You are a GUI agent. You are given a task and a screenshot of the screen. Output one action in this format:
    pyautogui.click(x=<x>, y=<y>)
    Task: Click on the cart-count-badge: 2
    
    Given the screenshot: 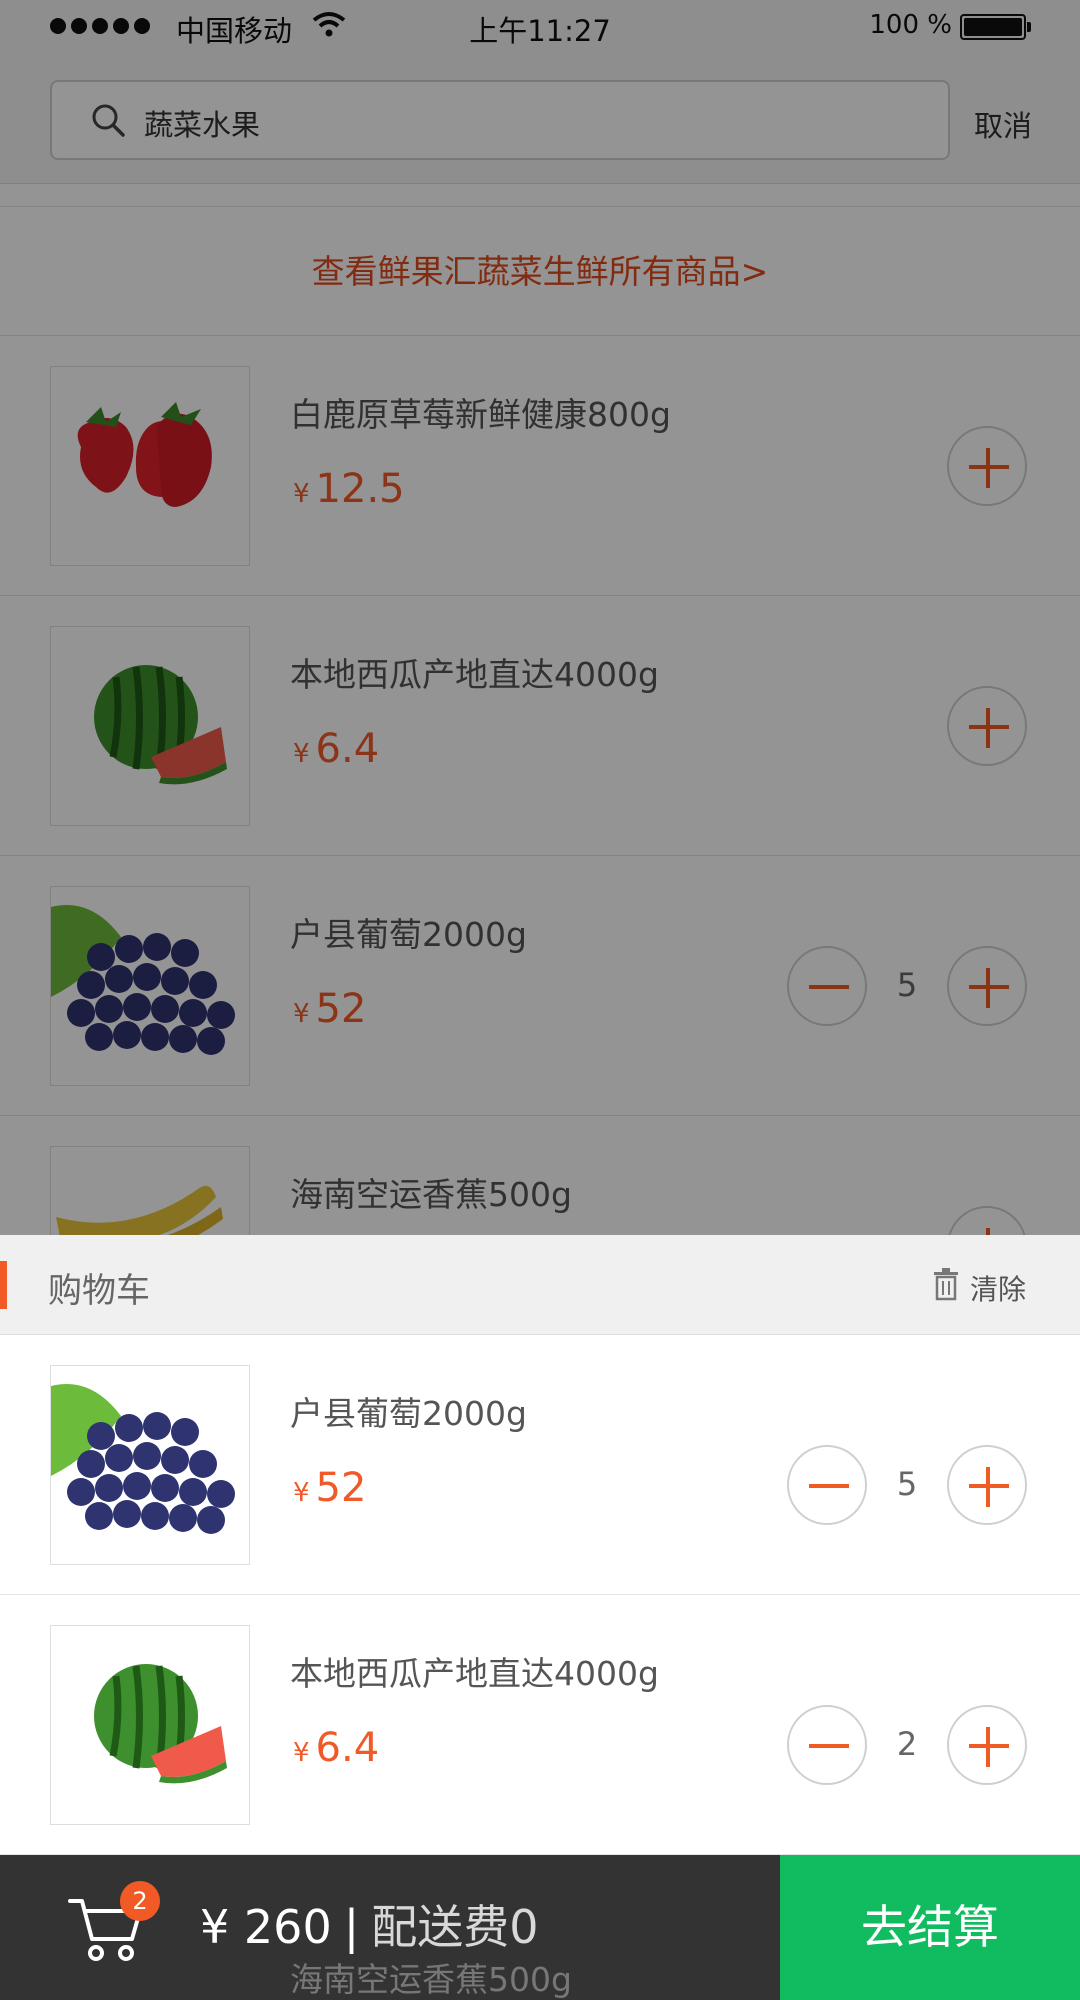 What is the action you would take?
    pyautogui.click(x=140, y=1901)
    